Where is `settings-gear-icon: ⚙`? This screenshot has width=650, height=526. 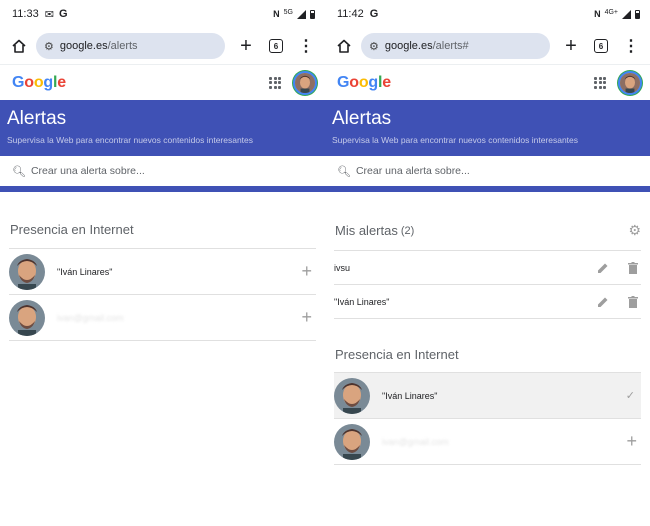 settings-gear-icon: ⚙ is located at coordinates (634, 230).